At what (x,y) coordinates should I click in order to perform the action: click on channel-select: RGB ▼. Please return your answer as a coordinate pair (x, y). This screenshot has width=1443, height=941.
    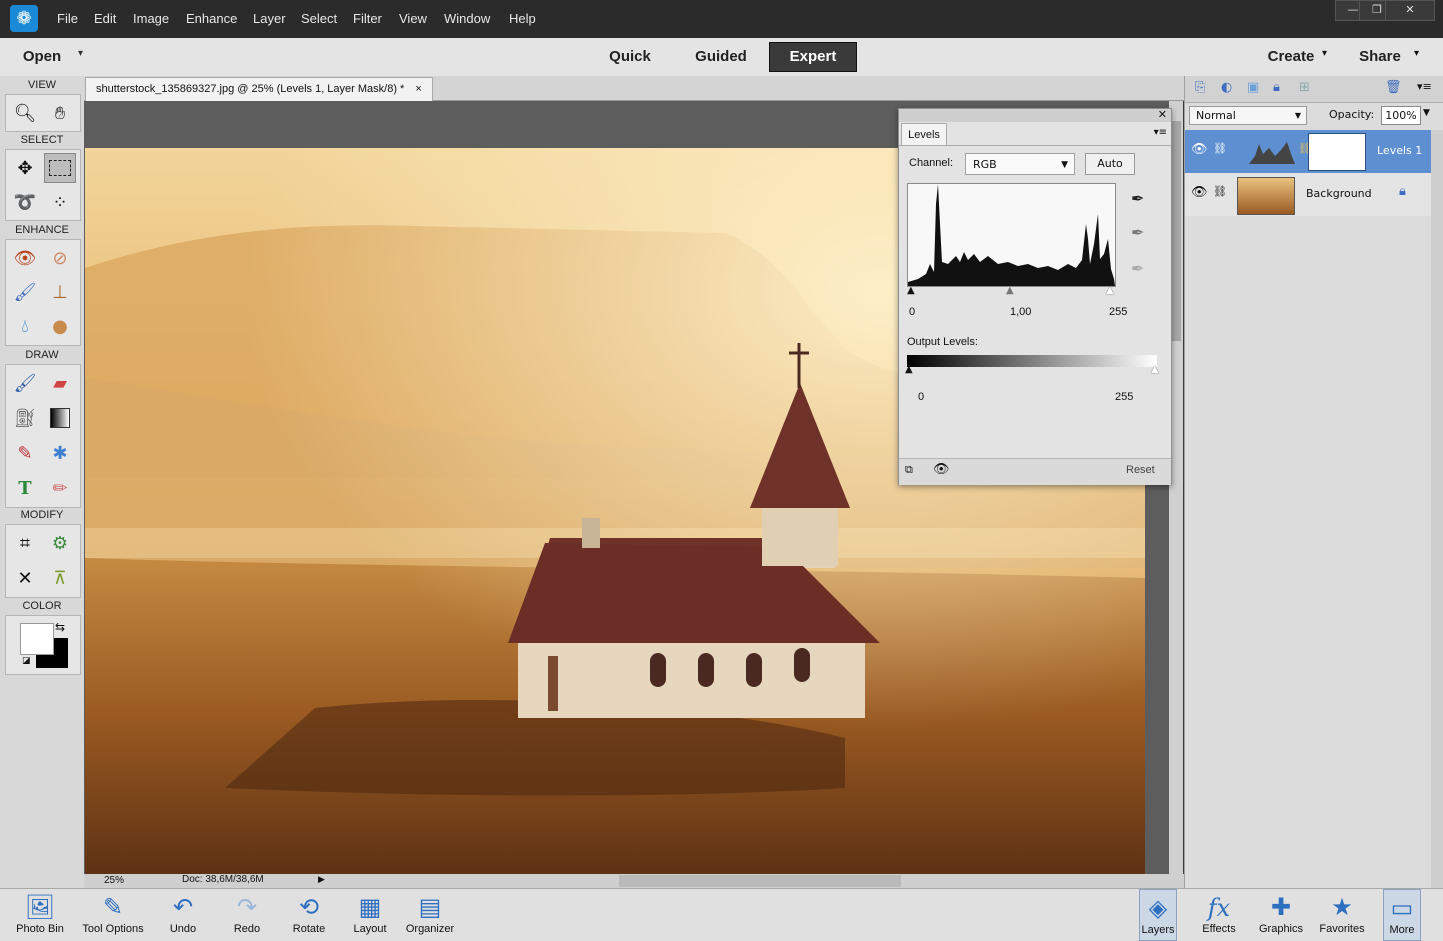
    Looking at the image, I should click on (1020, 164).